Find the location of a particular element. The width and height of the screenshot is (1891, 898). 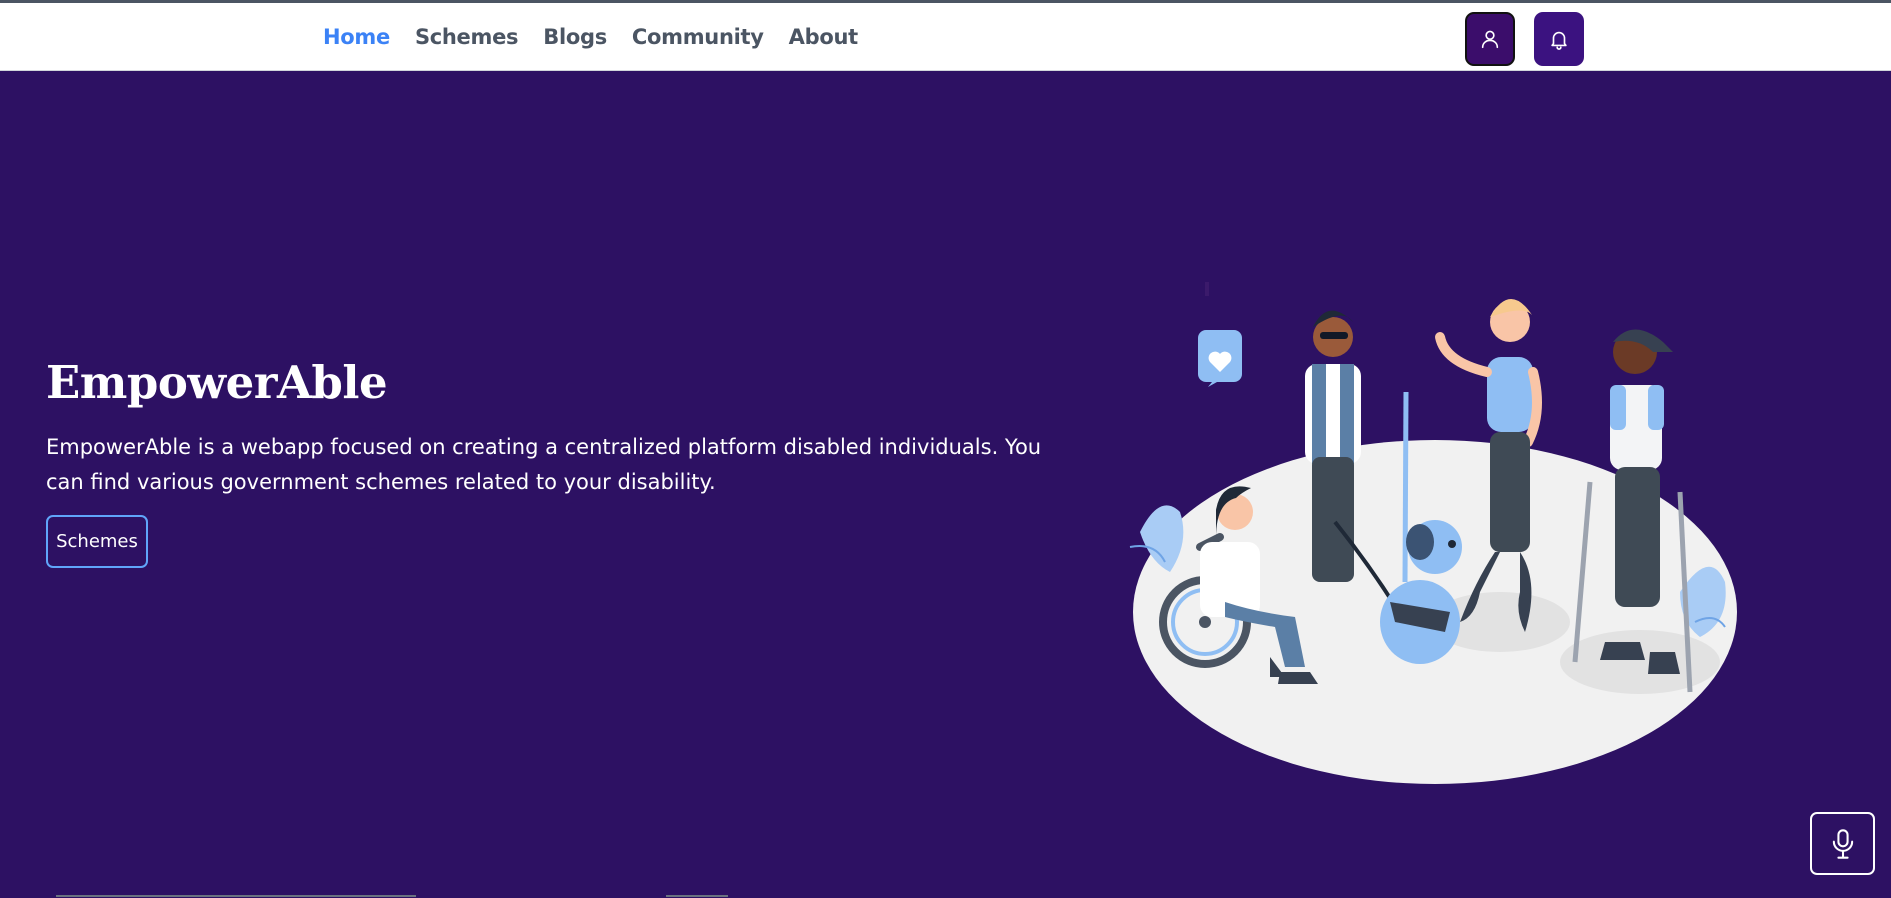

nav-links: Home Schemes Blogs Community About is located at coordinates (590, 37).